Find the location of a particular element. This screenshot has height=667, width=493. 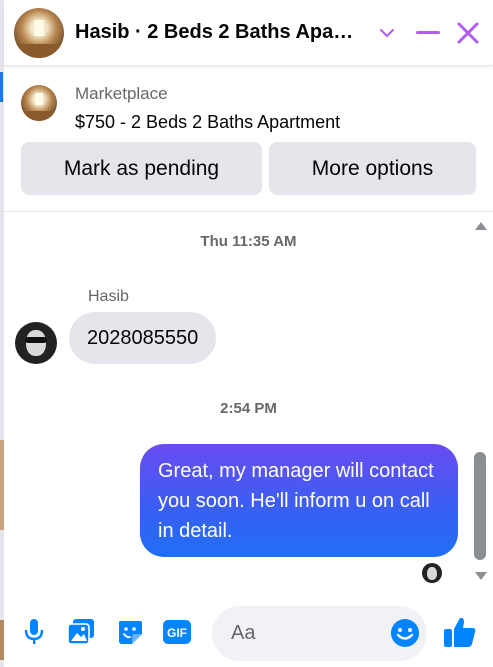

sender-avatar is located at coordinates (36, 343).